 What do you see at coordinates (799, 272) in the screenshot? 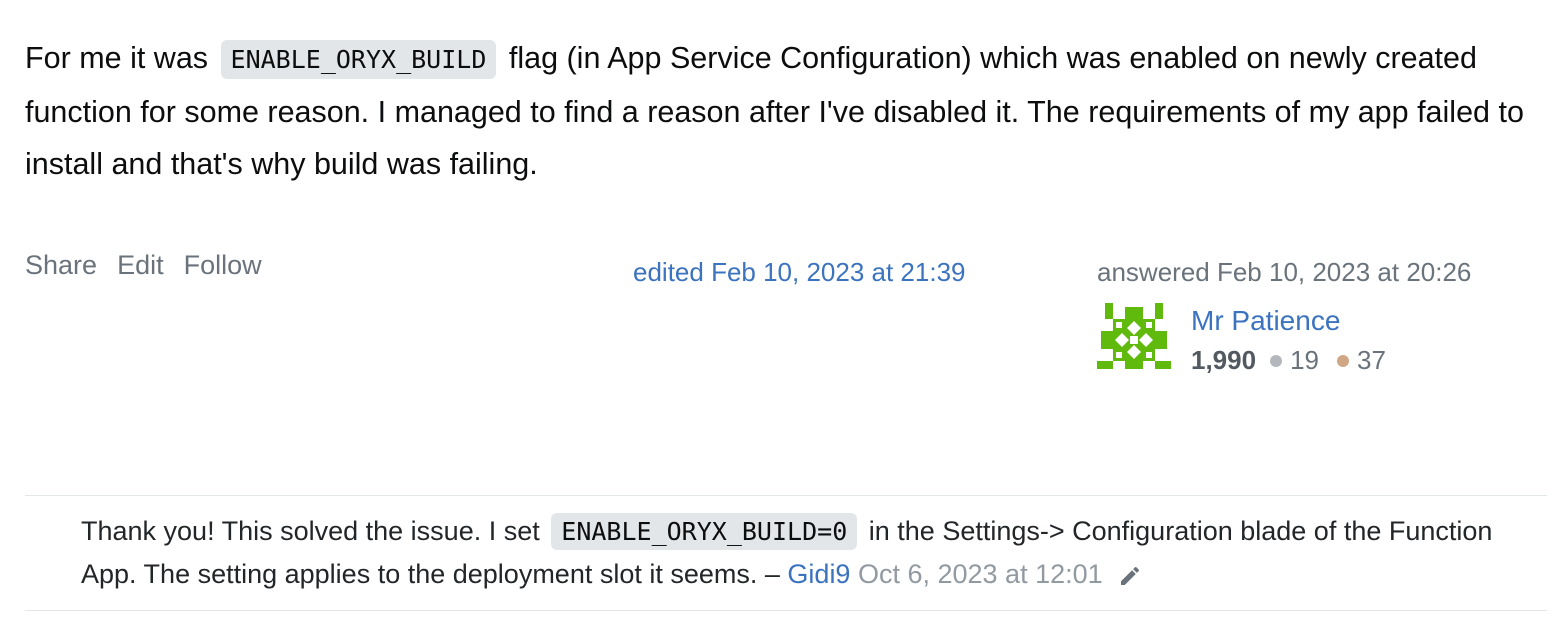
I see `edited-link: edited Feb 10, 2023 at 21:39` at bounding box center [799, 272].